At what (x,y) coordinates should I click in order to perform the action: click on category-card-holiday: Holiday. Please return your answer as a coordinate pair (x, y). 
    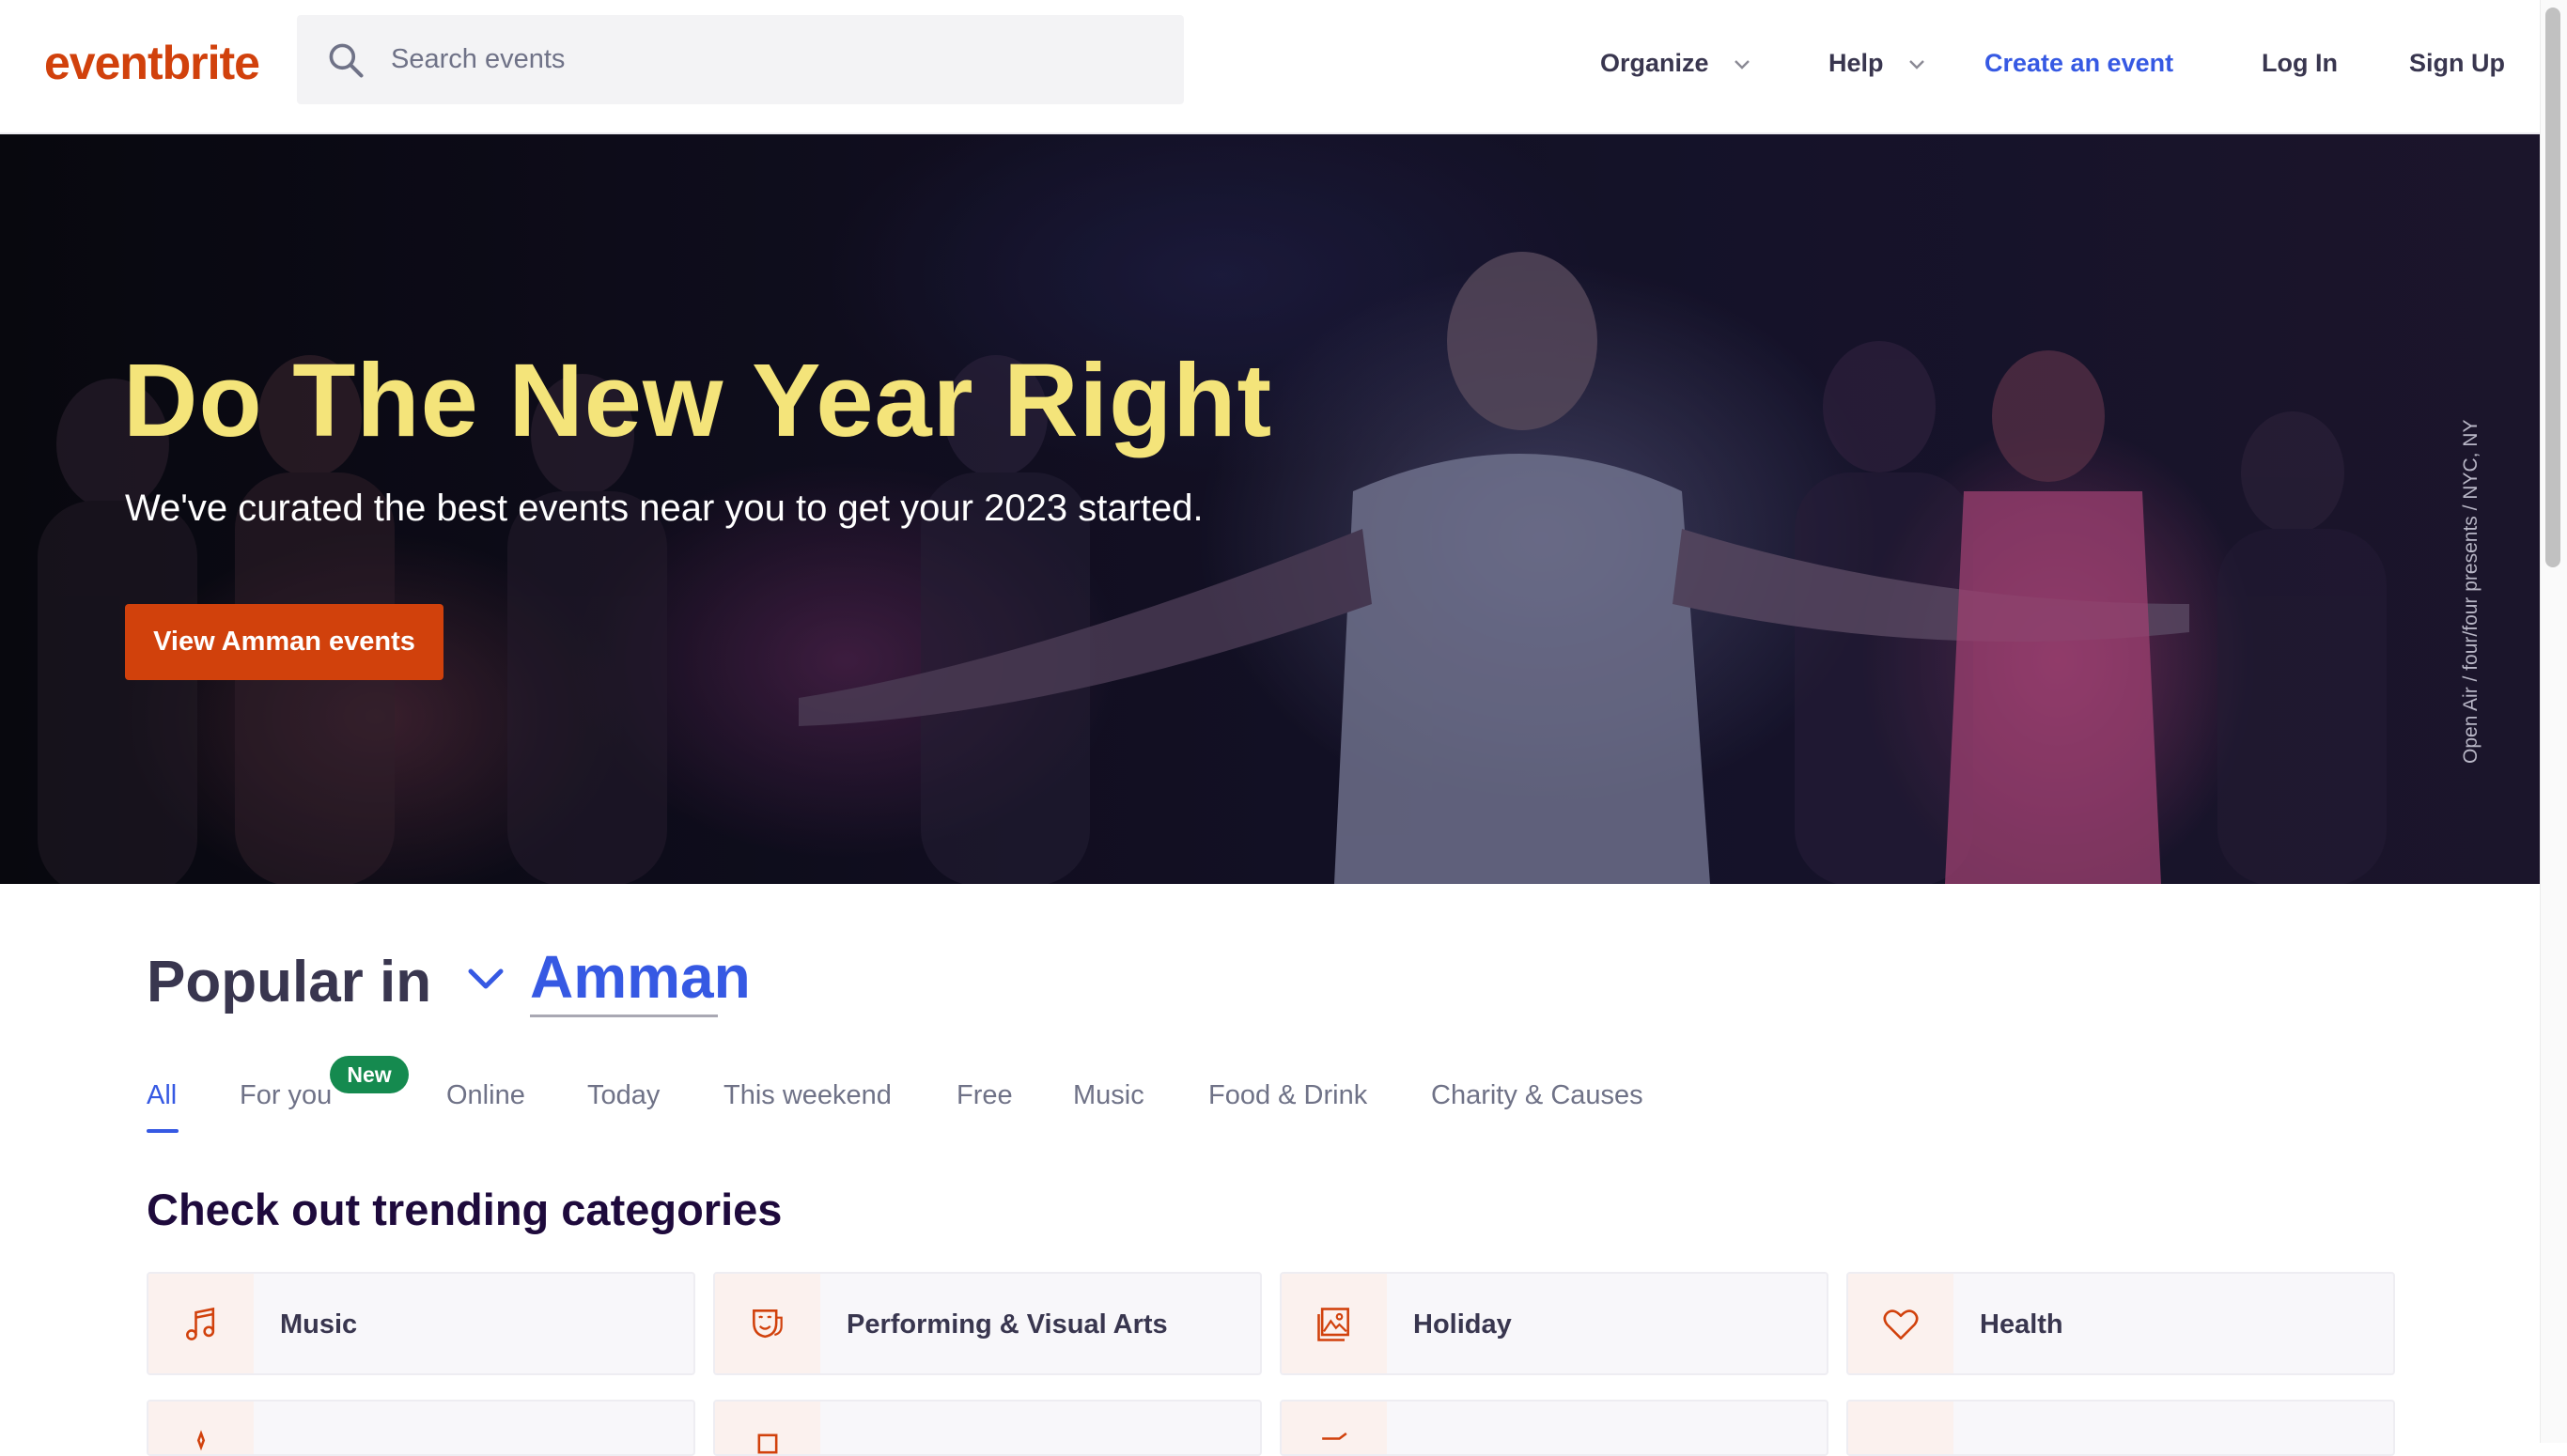
    Looking at the image, I should click on (1554, 1323).